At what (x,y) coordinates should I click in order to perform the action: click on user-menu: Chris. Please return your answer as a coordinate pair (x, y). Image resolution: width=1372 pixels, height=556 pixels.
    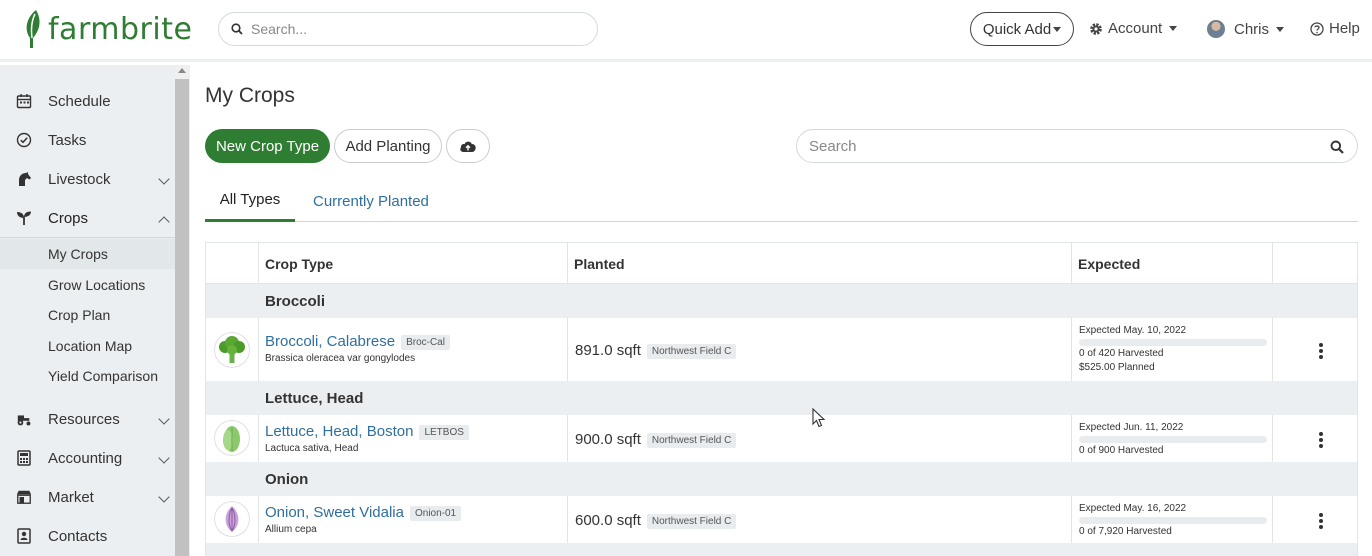
    Looking at the image, I should click on (1246, 29).